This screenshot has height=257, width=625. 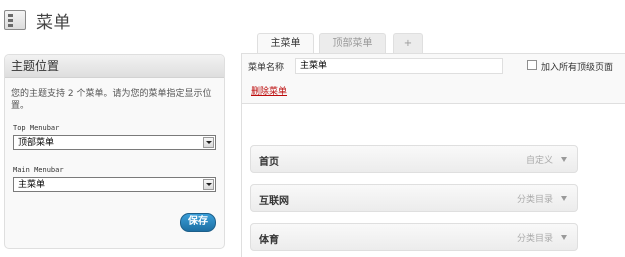 What do you see at coordinates (274, 201) in the screenshot?
I see `menu-item-title: 互联网` at bounding box center [274, 201].